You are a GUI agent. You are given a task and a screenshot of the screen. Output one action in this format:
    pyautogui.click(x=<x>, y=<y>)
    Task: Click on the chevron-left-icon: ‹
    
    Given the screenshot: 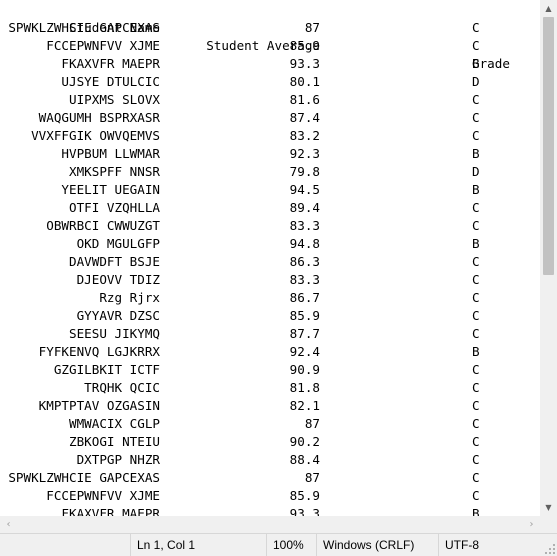 What is the action you would take?
    pyautogui.click(x=8, y=524)
    